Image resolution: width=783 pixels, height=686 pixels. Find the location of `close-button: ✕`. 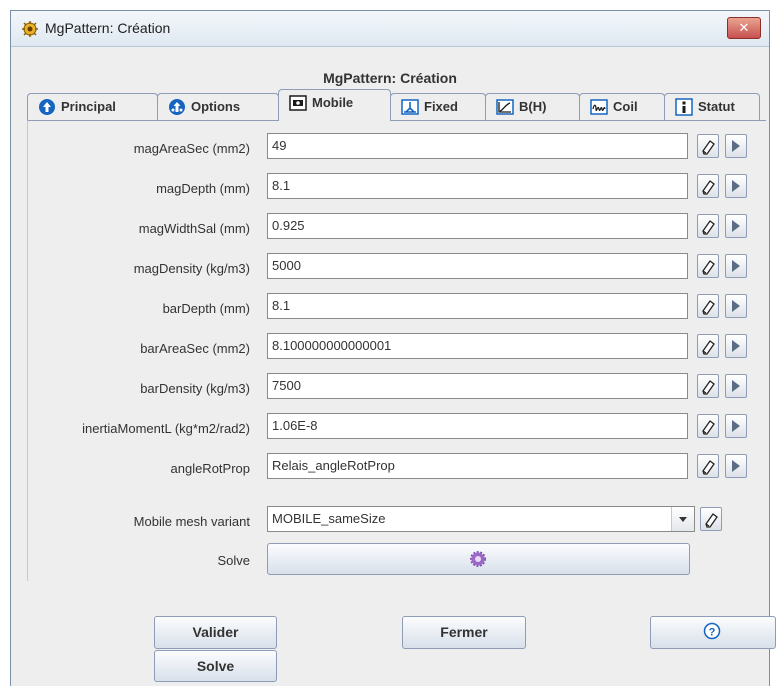

close-button: ✕ is located at coordinates (744, 28).